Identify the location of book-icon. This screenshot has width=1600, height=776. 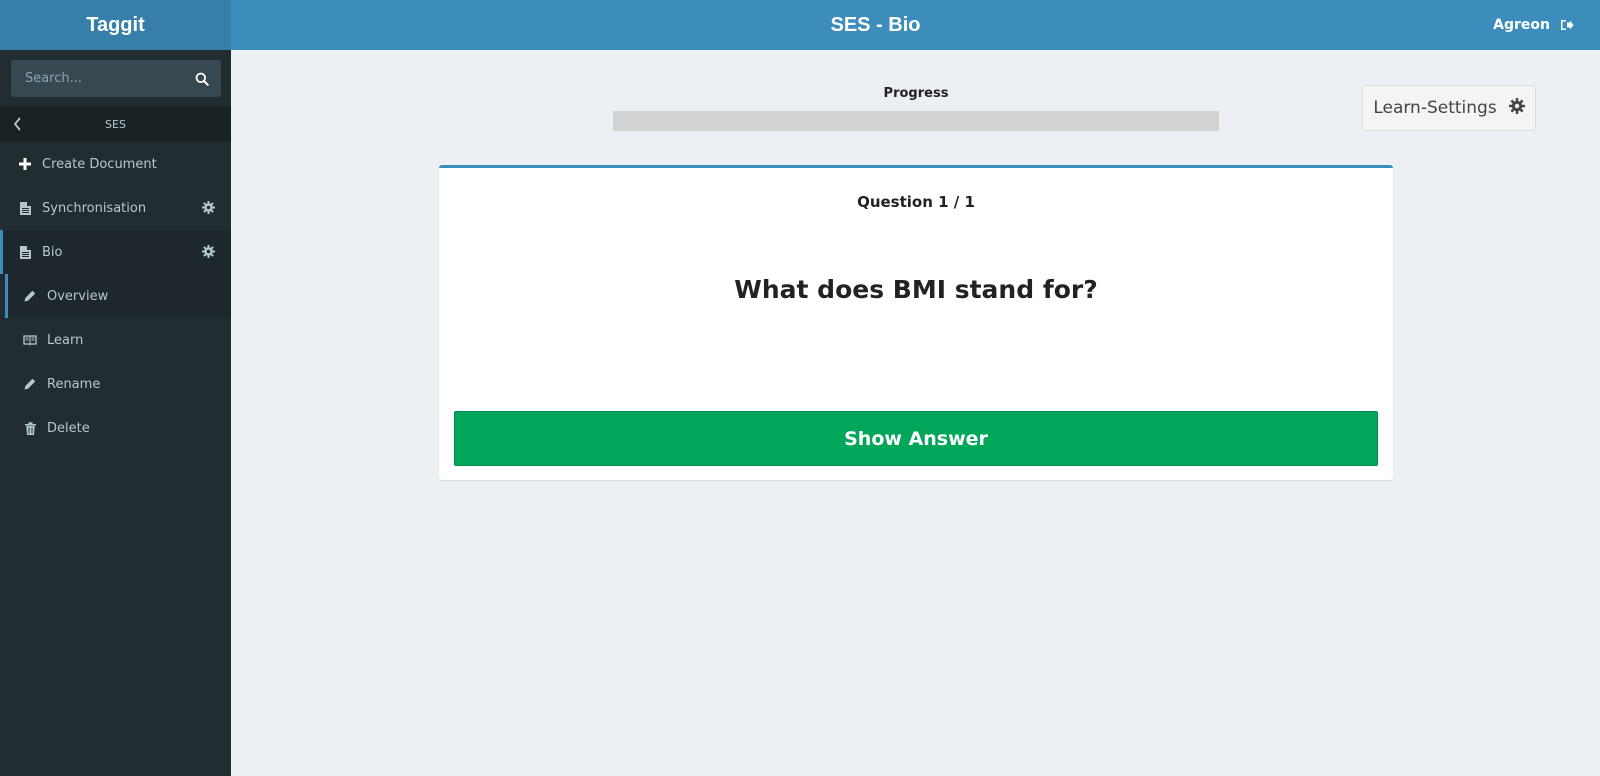
(30, 340).